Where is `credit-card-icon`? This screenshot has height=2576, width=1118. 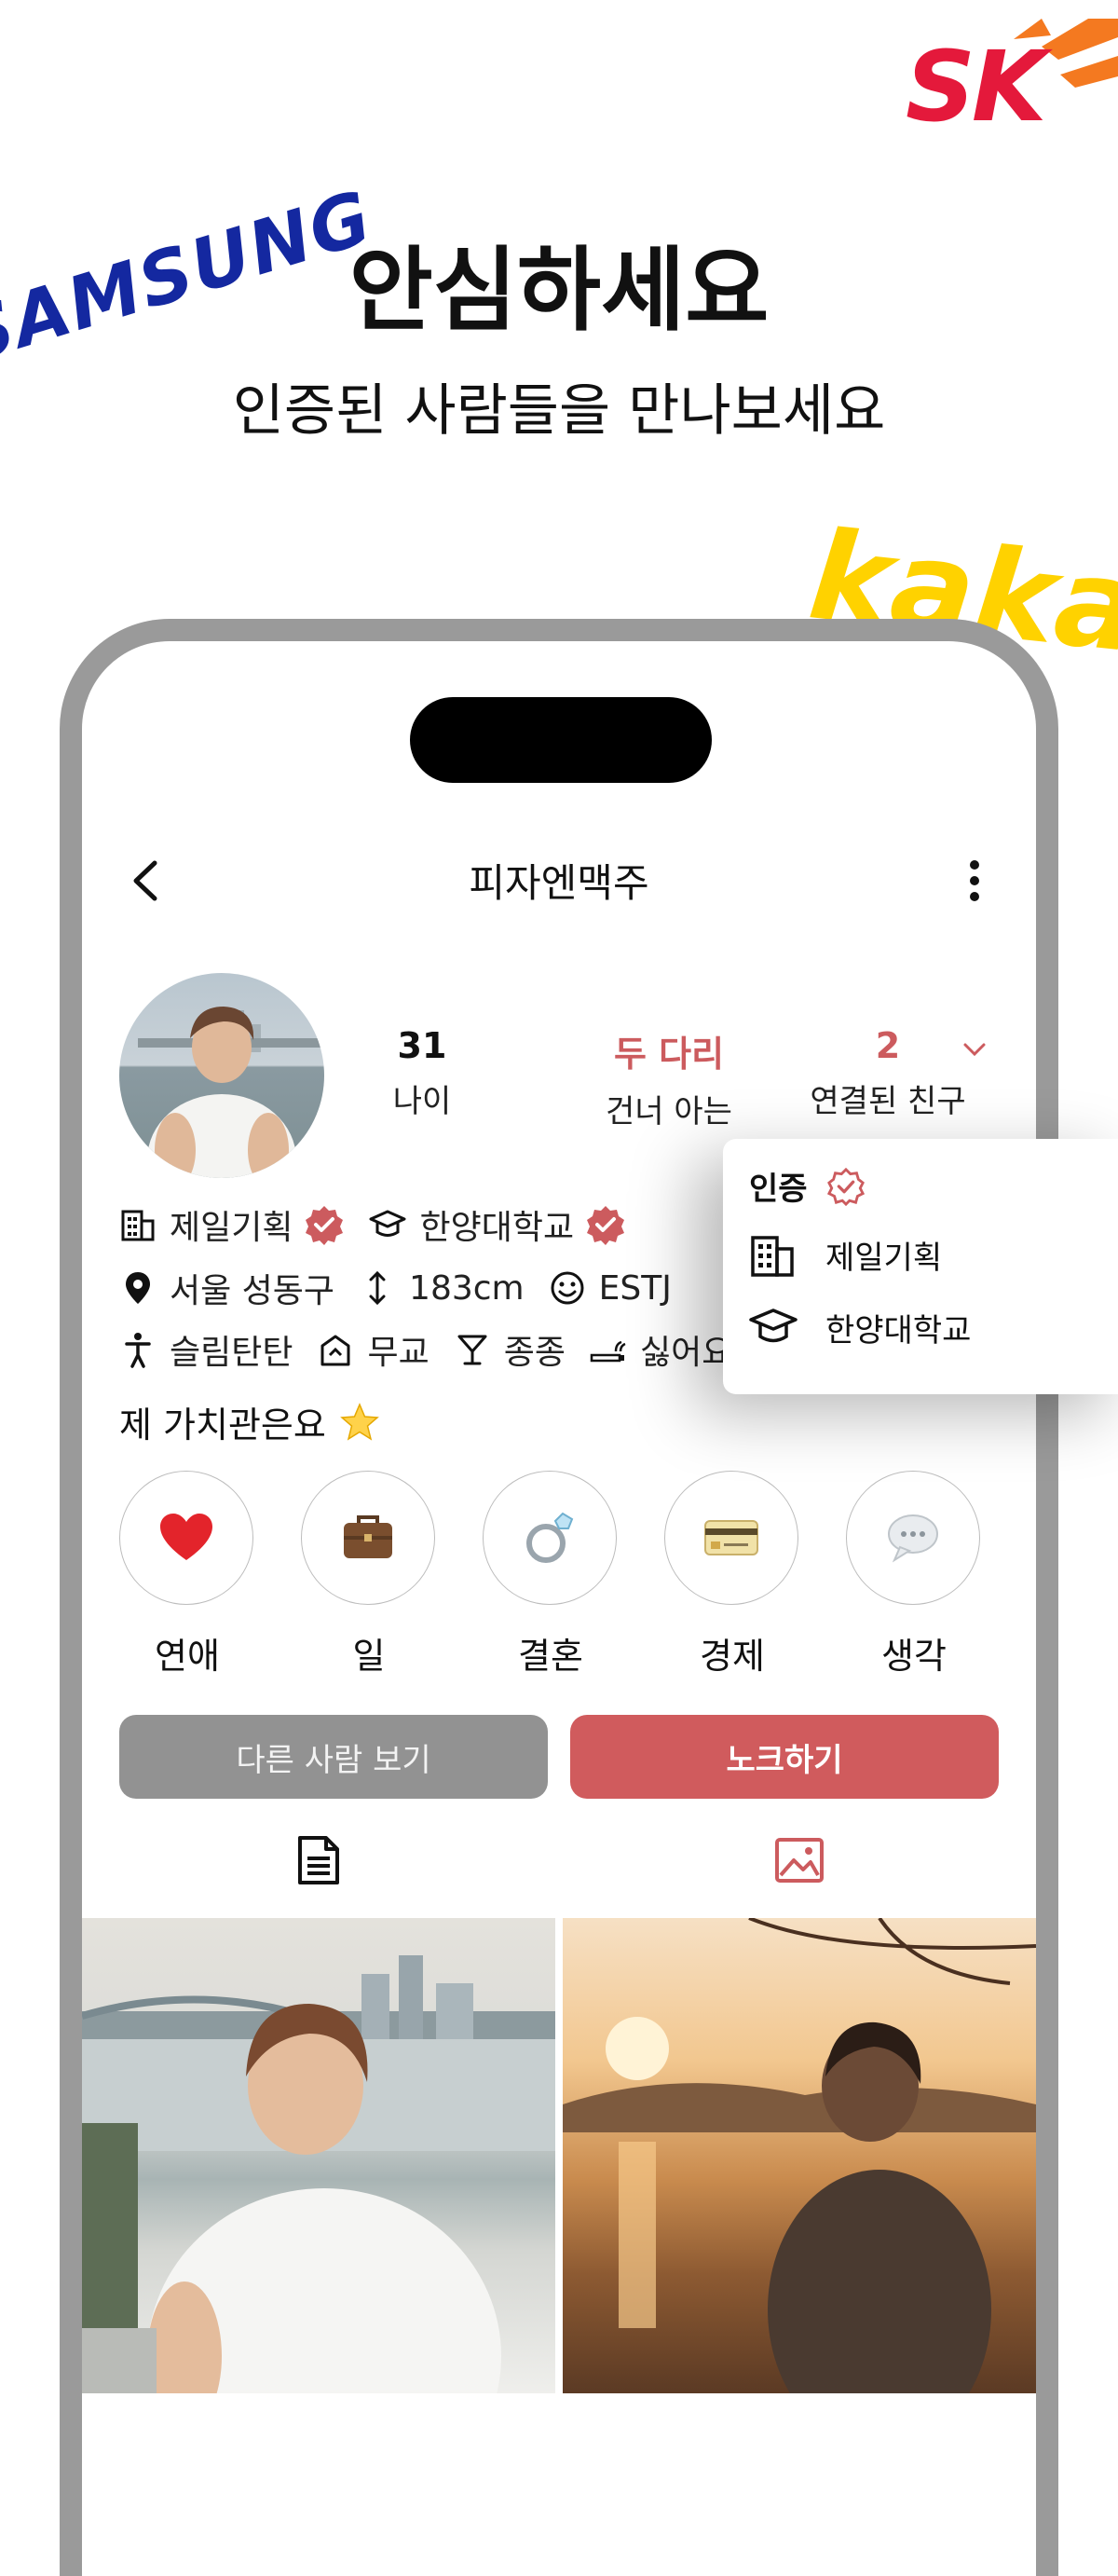
credit-card-icon is located at coordinates (731, 1537).